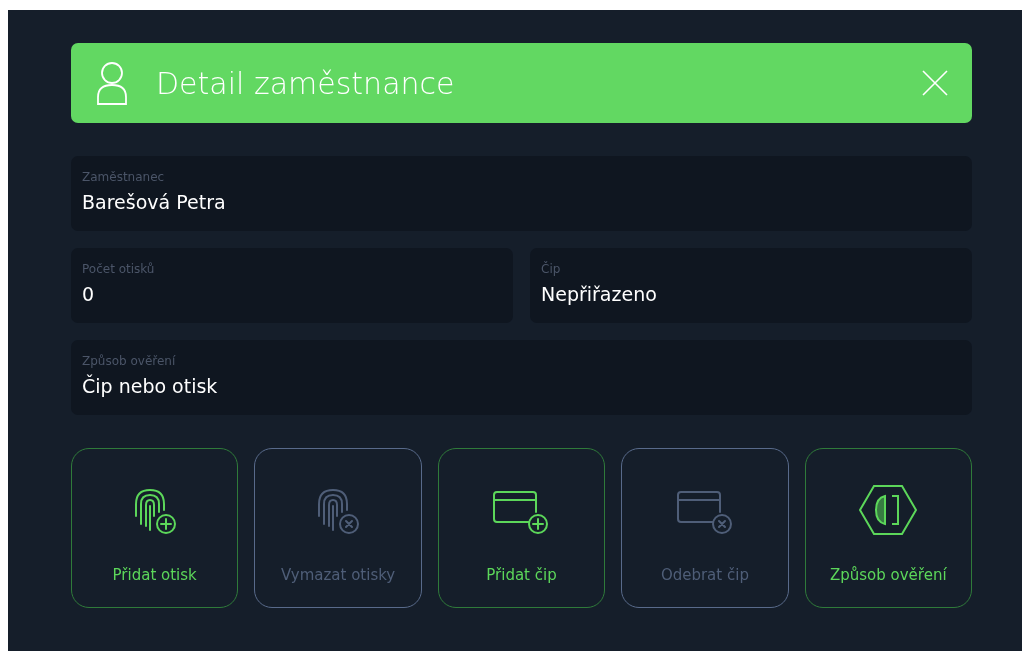 This screenshot has height=651, width=1022. What do you see at coordinates (521, 528) in the screenshot?
I see `action-button: Přidat čip` at bounding box center [521, 528].